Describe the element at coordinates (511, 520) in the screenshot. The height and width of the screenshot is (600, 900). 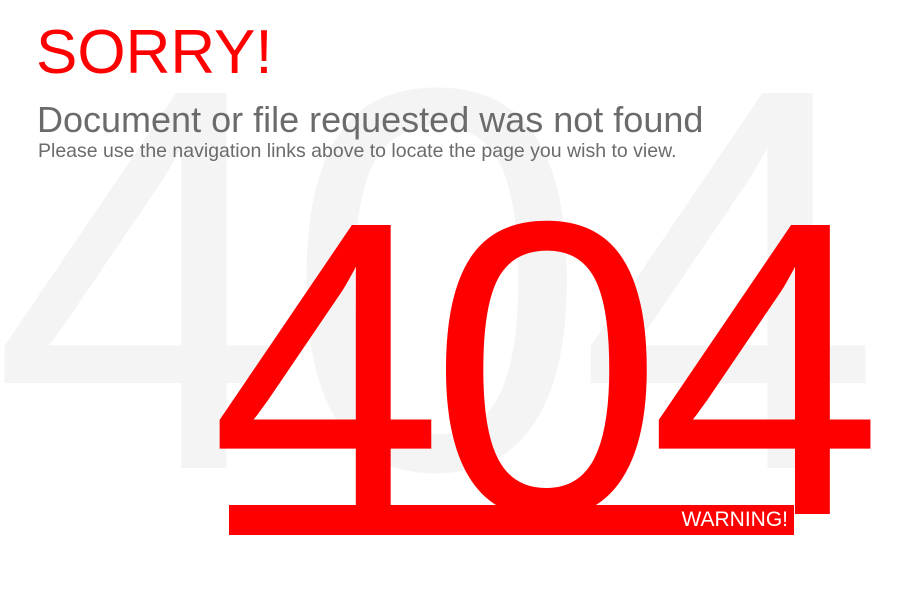
I see `warning-bar: WARNING!` at that location.